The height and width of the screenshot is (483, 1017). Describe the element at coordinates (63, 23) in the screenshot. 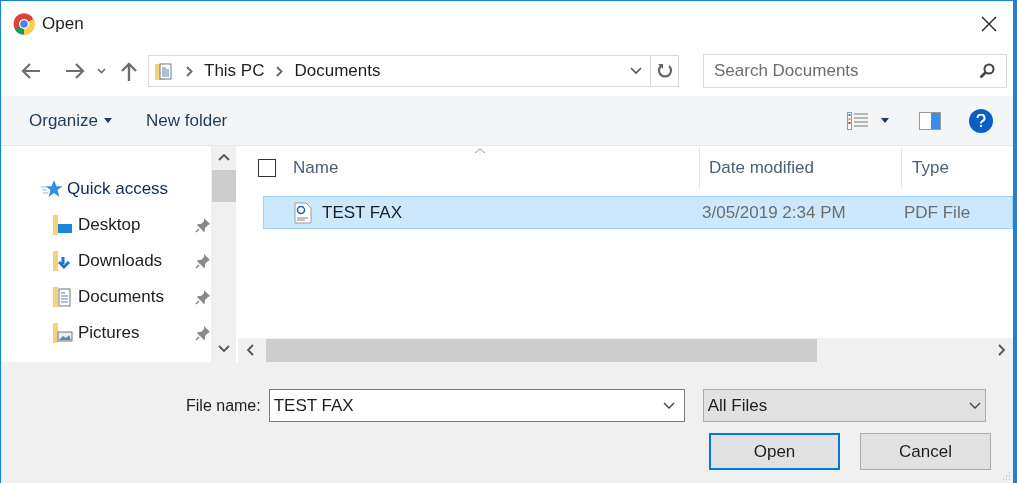

I see `window-title: Open` at that location.